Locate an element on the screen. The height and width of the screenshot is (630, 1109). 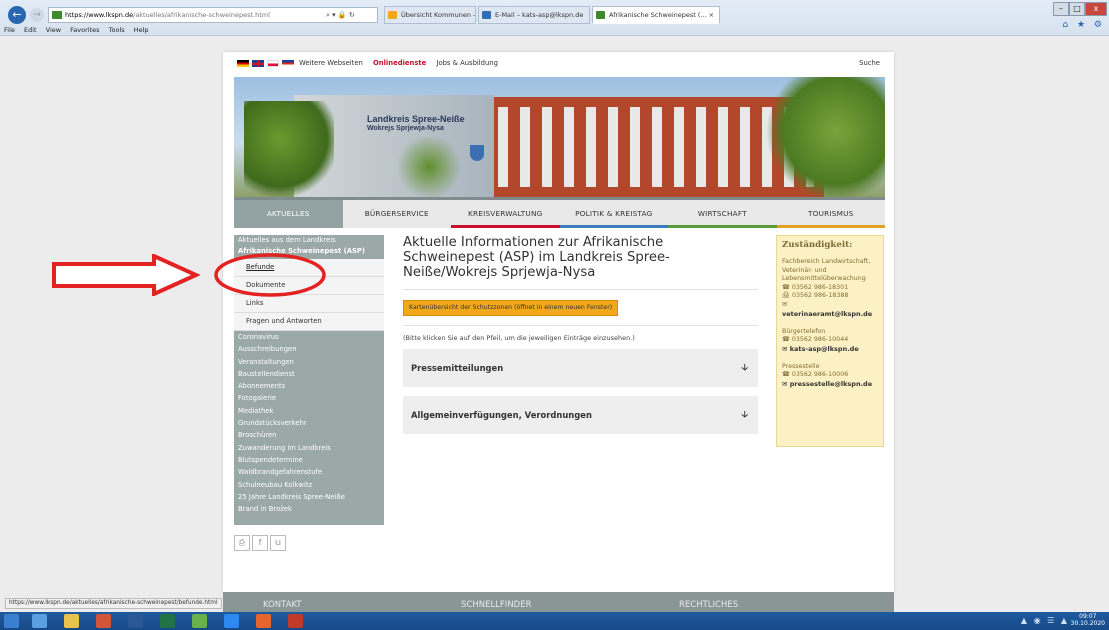
sidebar-item: Grundstücksverkehr is located at coordinates (309, 423).